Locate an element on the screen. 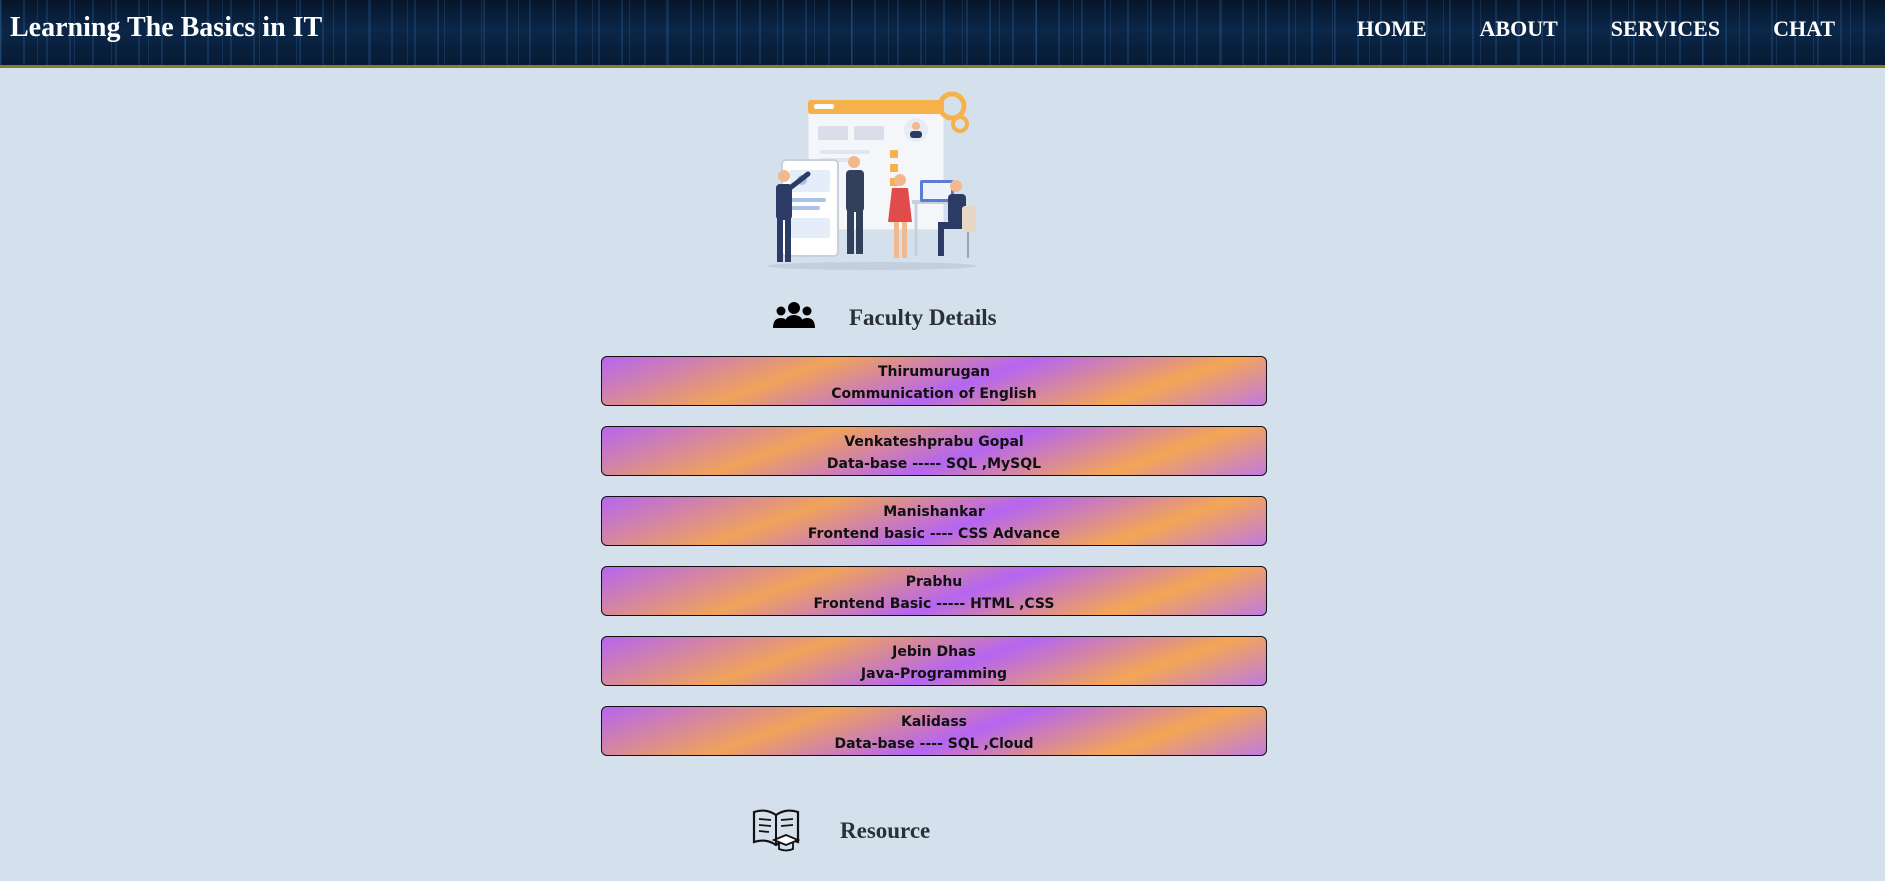  resource-title: Resource is located at coordinates (885, 830).